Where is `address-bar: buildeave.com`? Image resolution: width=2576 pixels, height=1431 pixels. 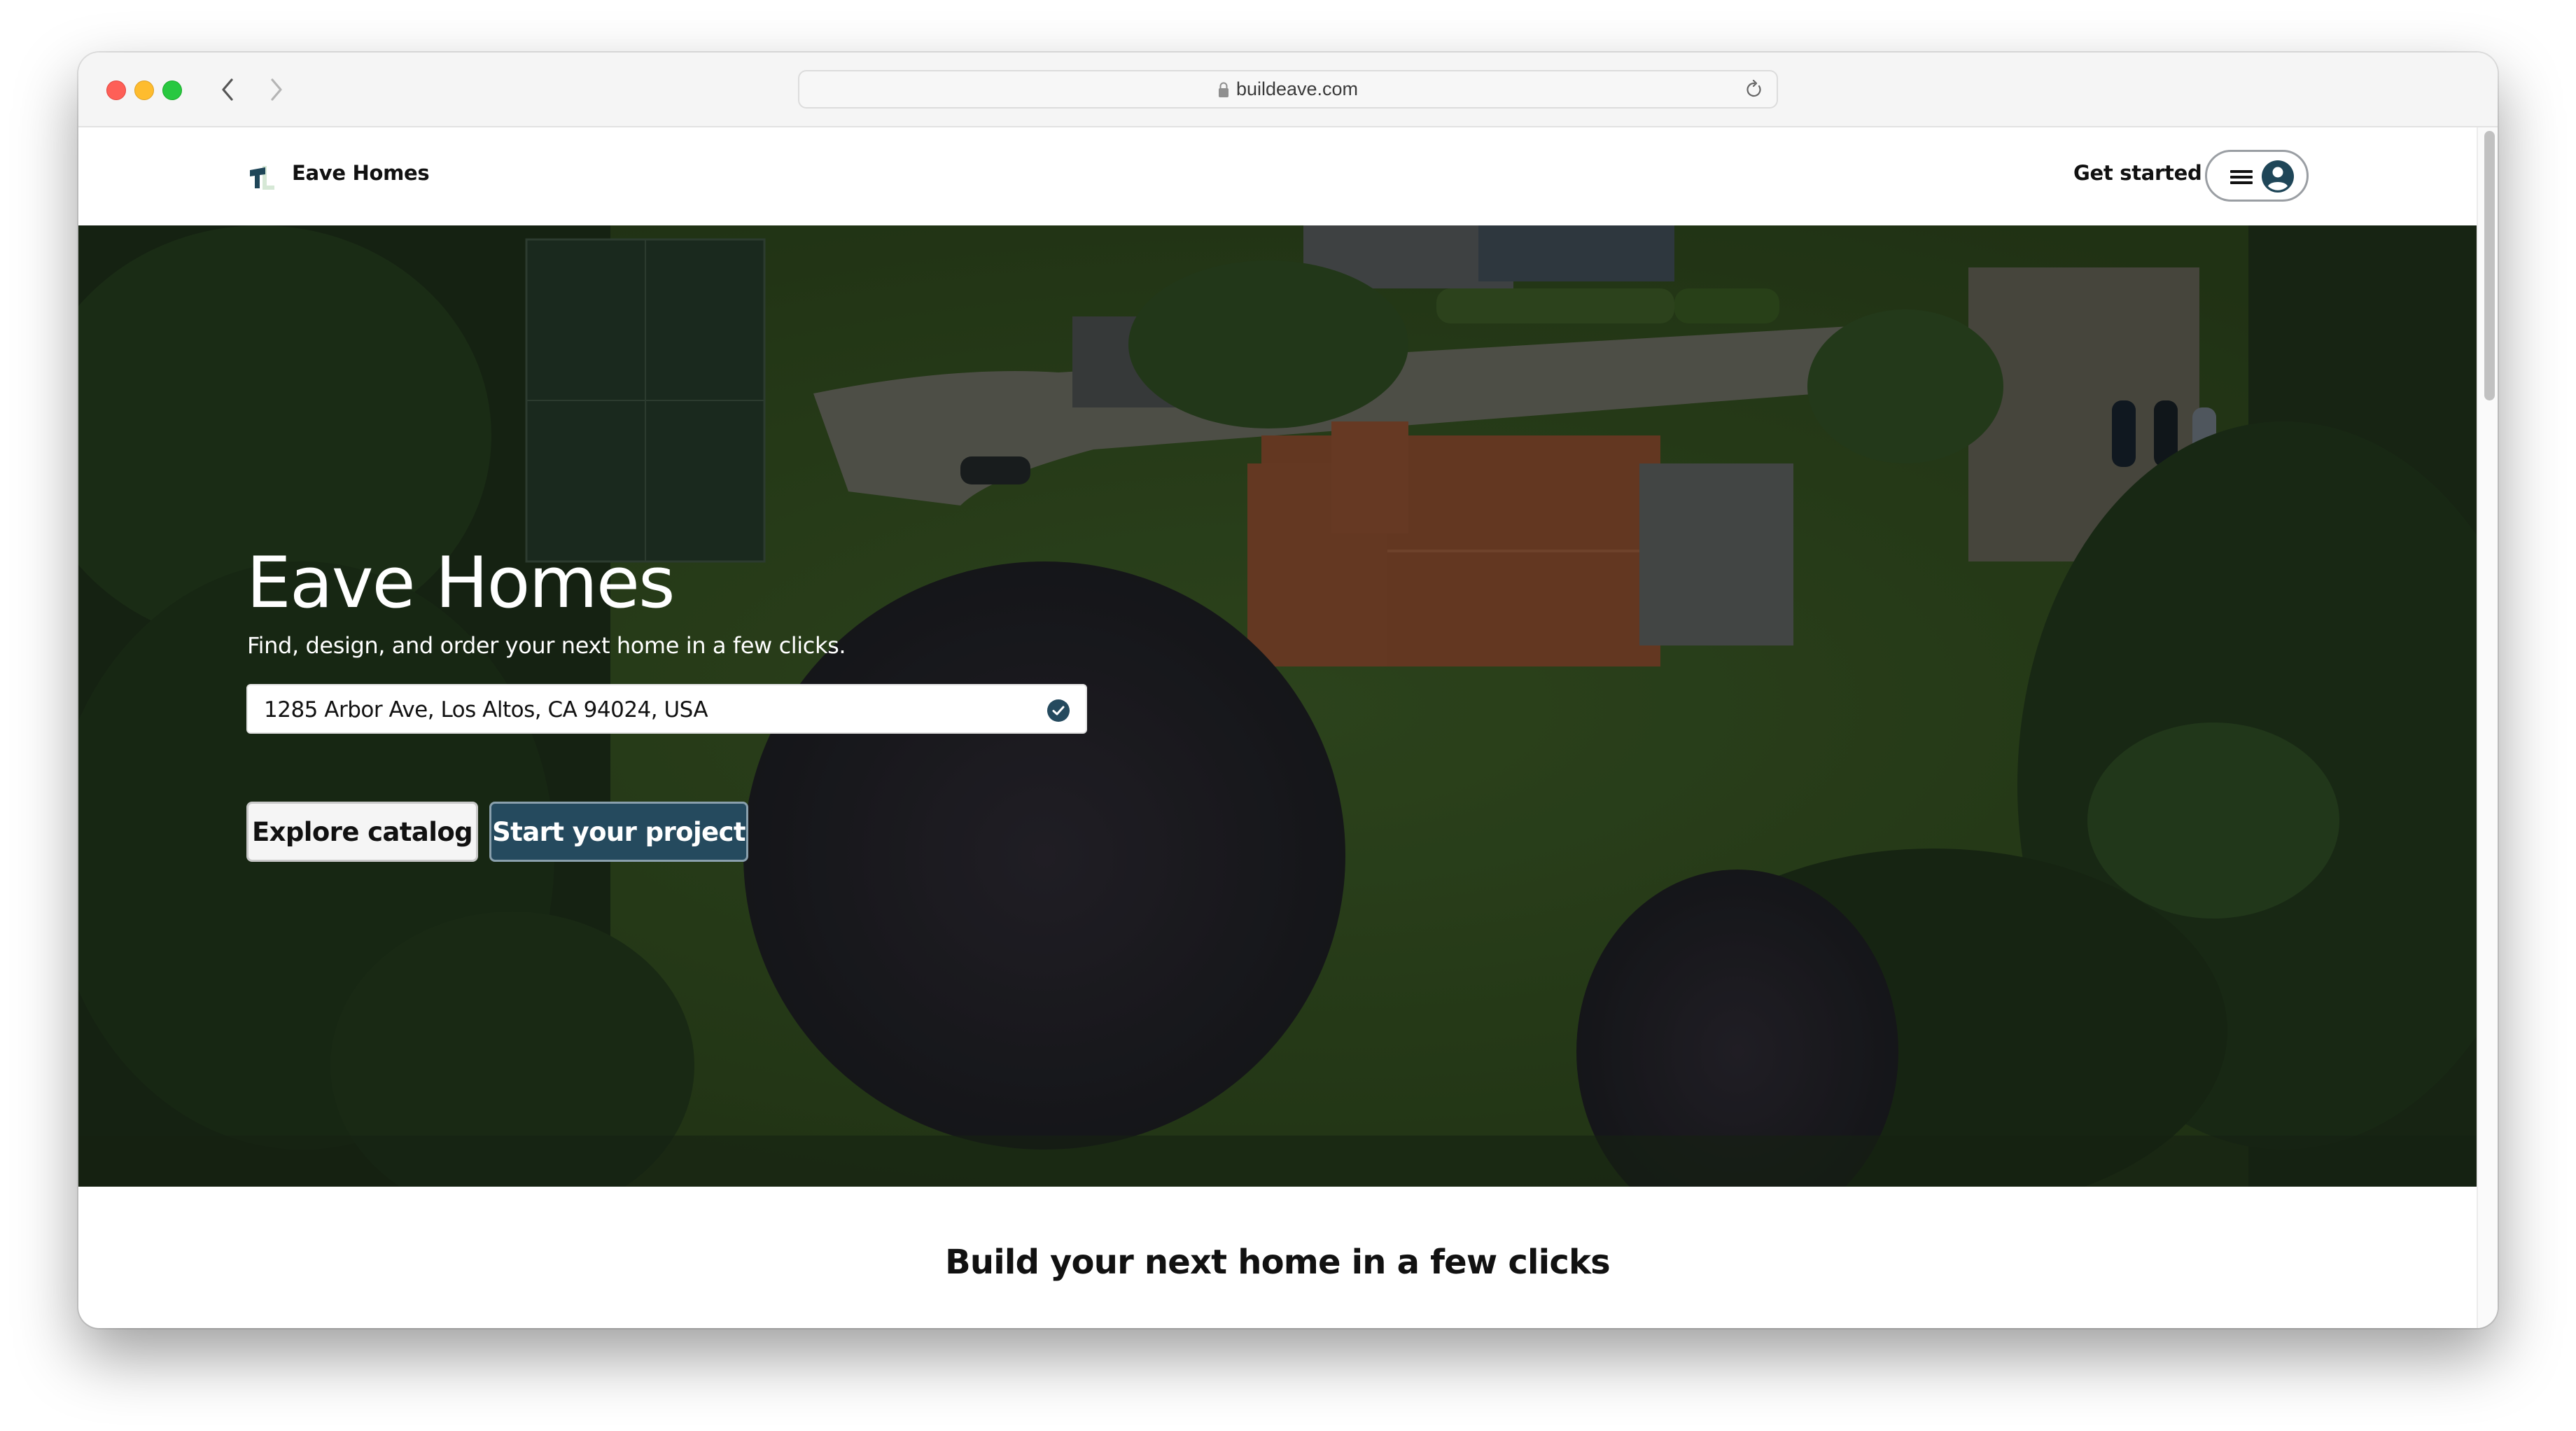
address-bar: buildeave.com is located at coordinates (1288, 89).